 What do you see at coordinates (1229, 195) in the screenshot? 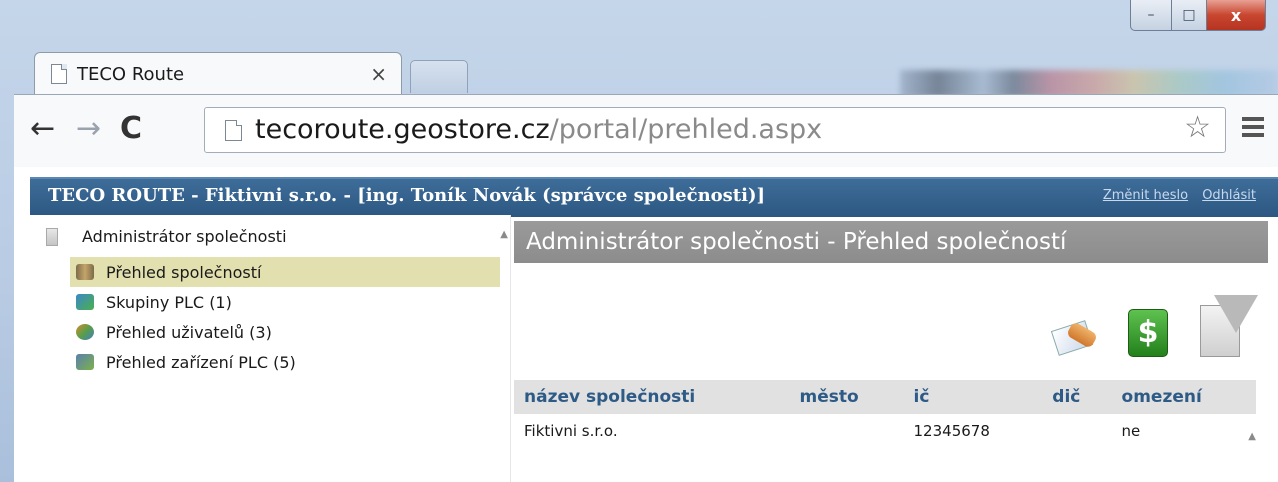
I see `logout-link: Odhlásit` at bounding box center [1229, 195].